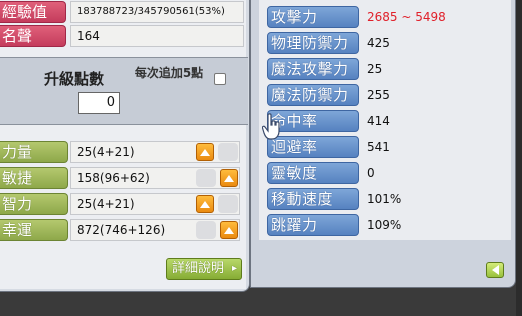 This screenshot has height=316, width=522. What do you see at coordinates (220, 79) in the screenshot?
I see `auto-assign-checkbox` at bounding box center [220, 79].